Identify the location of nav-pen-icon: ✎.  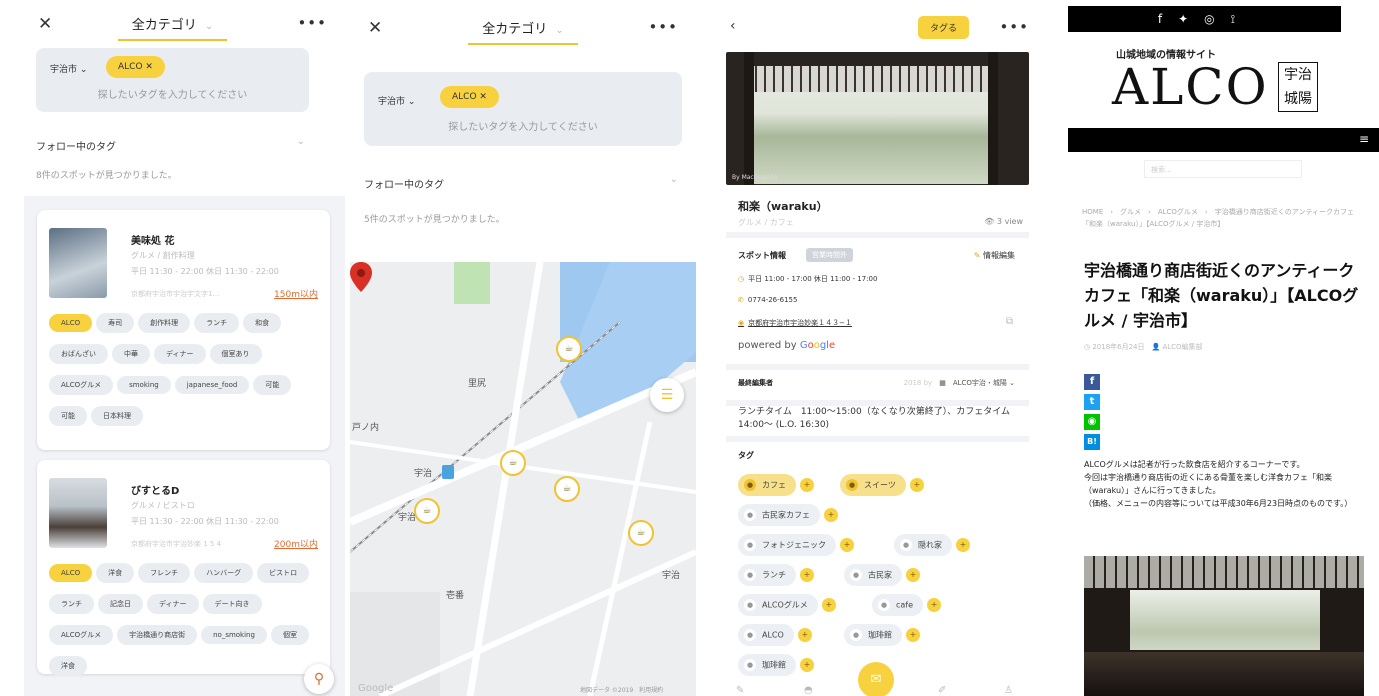
(740, 690).